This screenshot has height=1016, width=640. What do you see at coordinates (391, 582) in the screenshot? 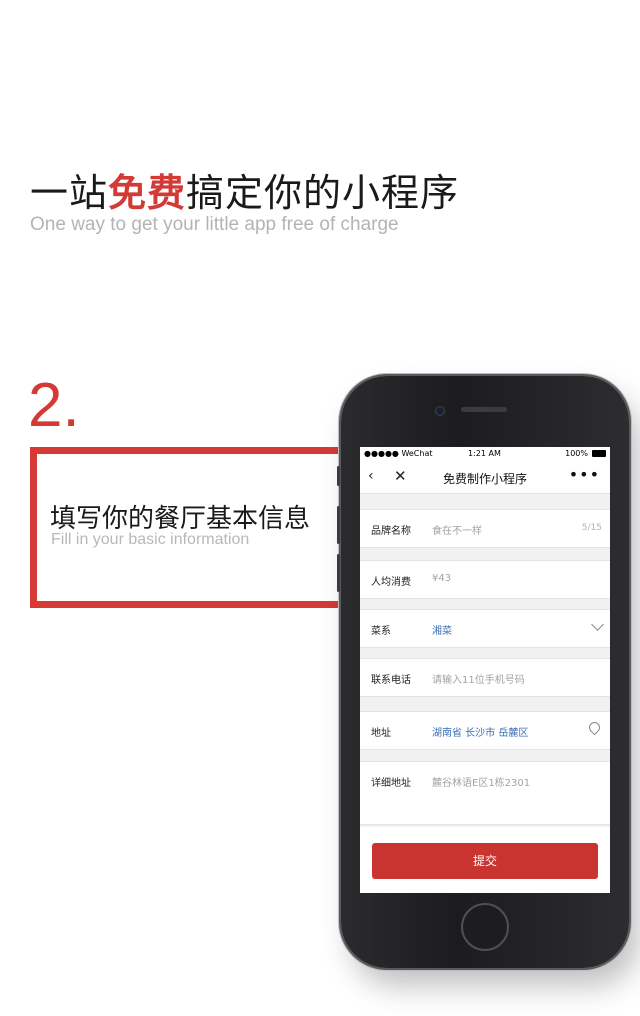
I see `avg-spend-label: 人均消费` at bounding box center [391, 582].